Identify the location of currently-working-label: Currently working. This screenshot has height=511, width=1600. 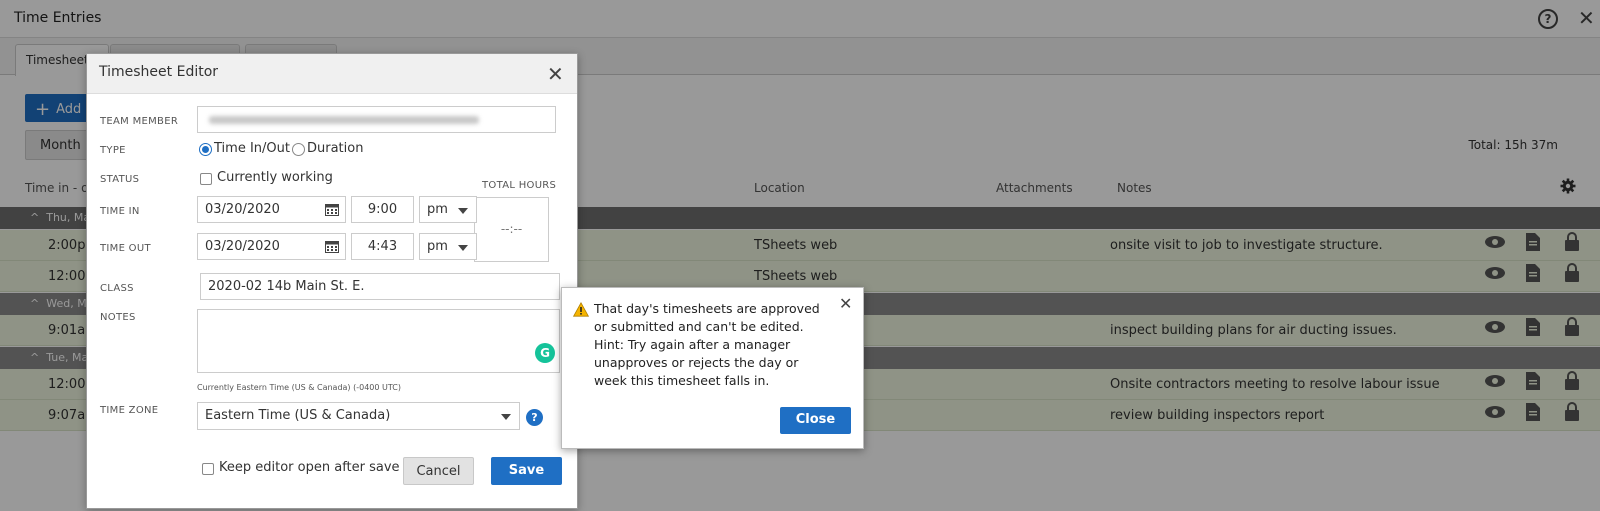
(275, 177).